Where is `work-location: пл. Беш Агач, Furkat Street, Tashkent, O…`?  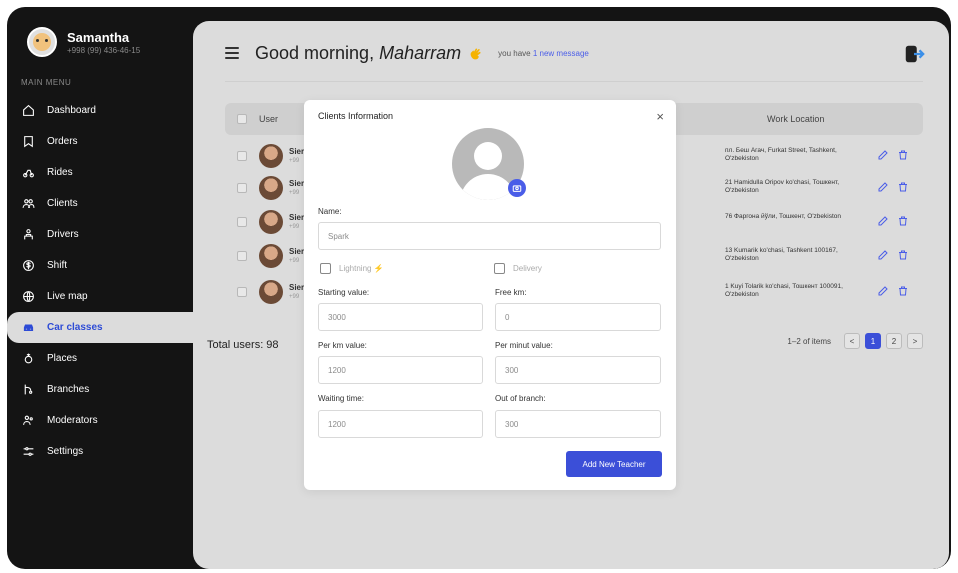
work-location: пл. Беш Агач, Furkat Street, Tashkent, O… is located at coordinates (781, 154).